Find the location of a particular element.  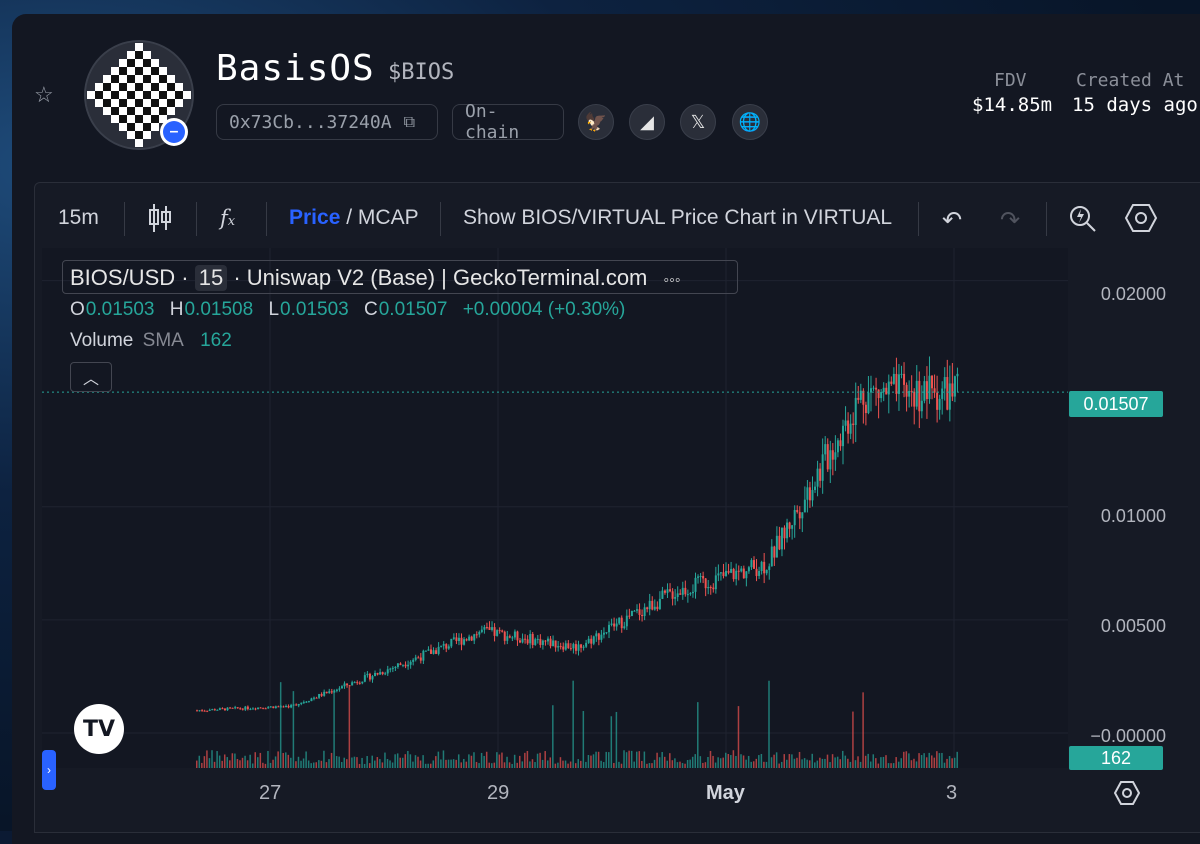

indicators-fx-icon: fx is located at coordinates (227, 218).